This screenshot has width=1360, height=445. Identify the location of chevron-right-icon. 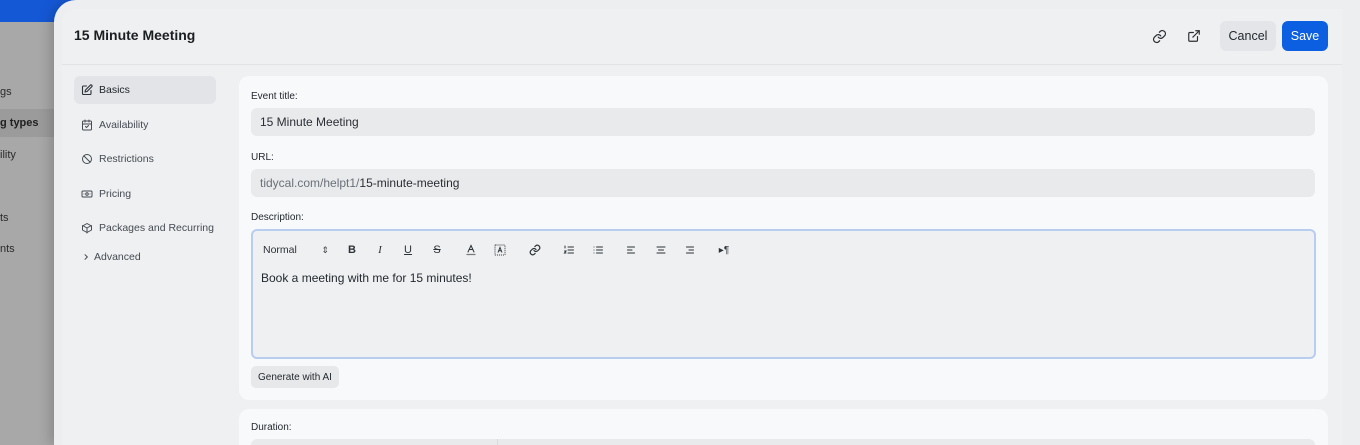
(86, 257).